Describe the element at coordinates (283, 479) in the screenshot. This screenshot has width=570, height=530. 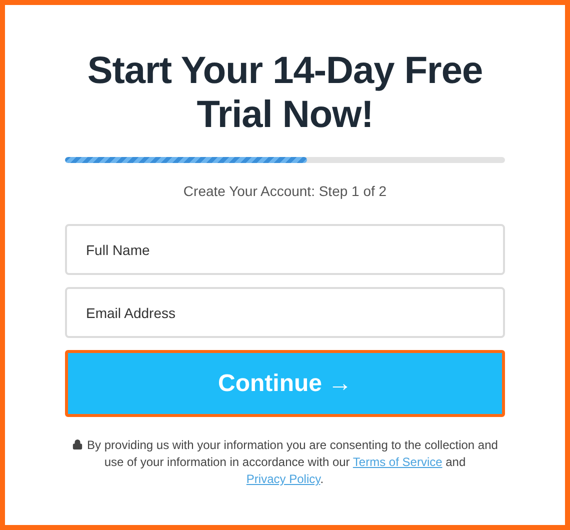
I see `privacy-link: Privacy Policy` at that location.